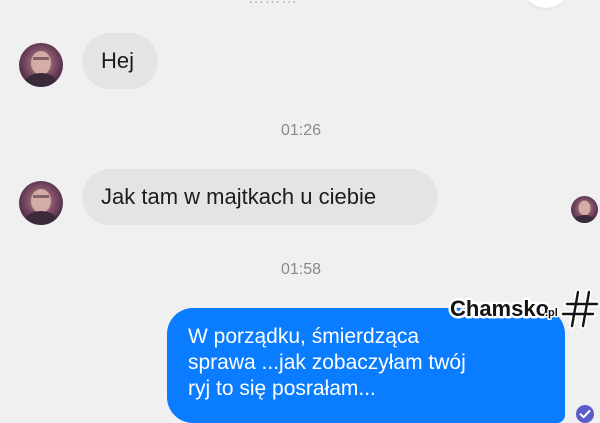  I want to click on seen-avatar-icon, so click(584, 209).